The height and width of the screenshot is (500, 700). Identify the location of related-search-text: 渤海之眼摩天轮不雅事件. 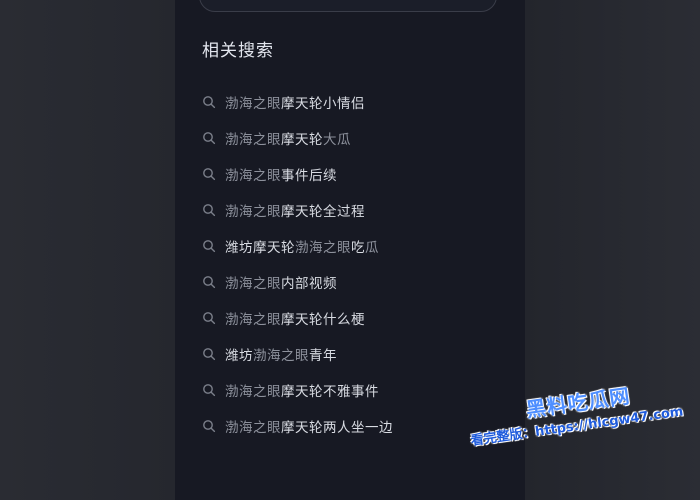
(302, 390).